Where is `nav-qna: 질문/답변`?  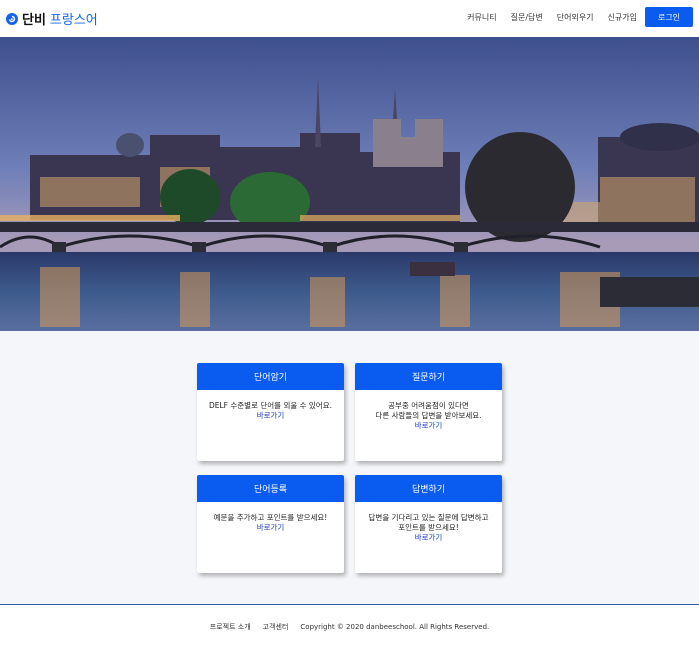 nav-qna: 질문/답변 is located at coordinates (527, 17).